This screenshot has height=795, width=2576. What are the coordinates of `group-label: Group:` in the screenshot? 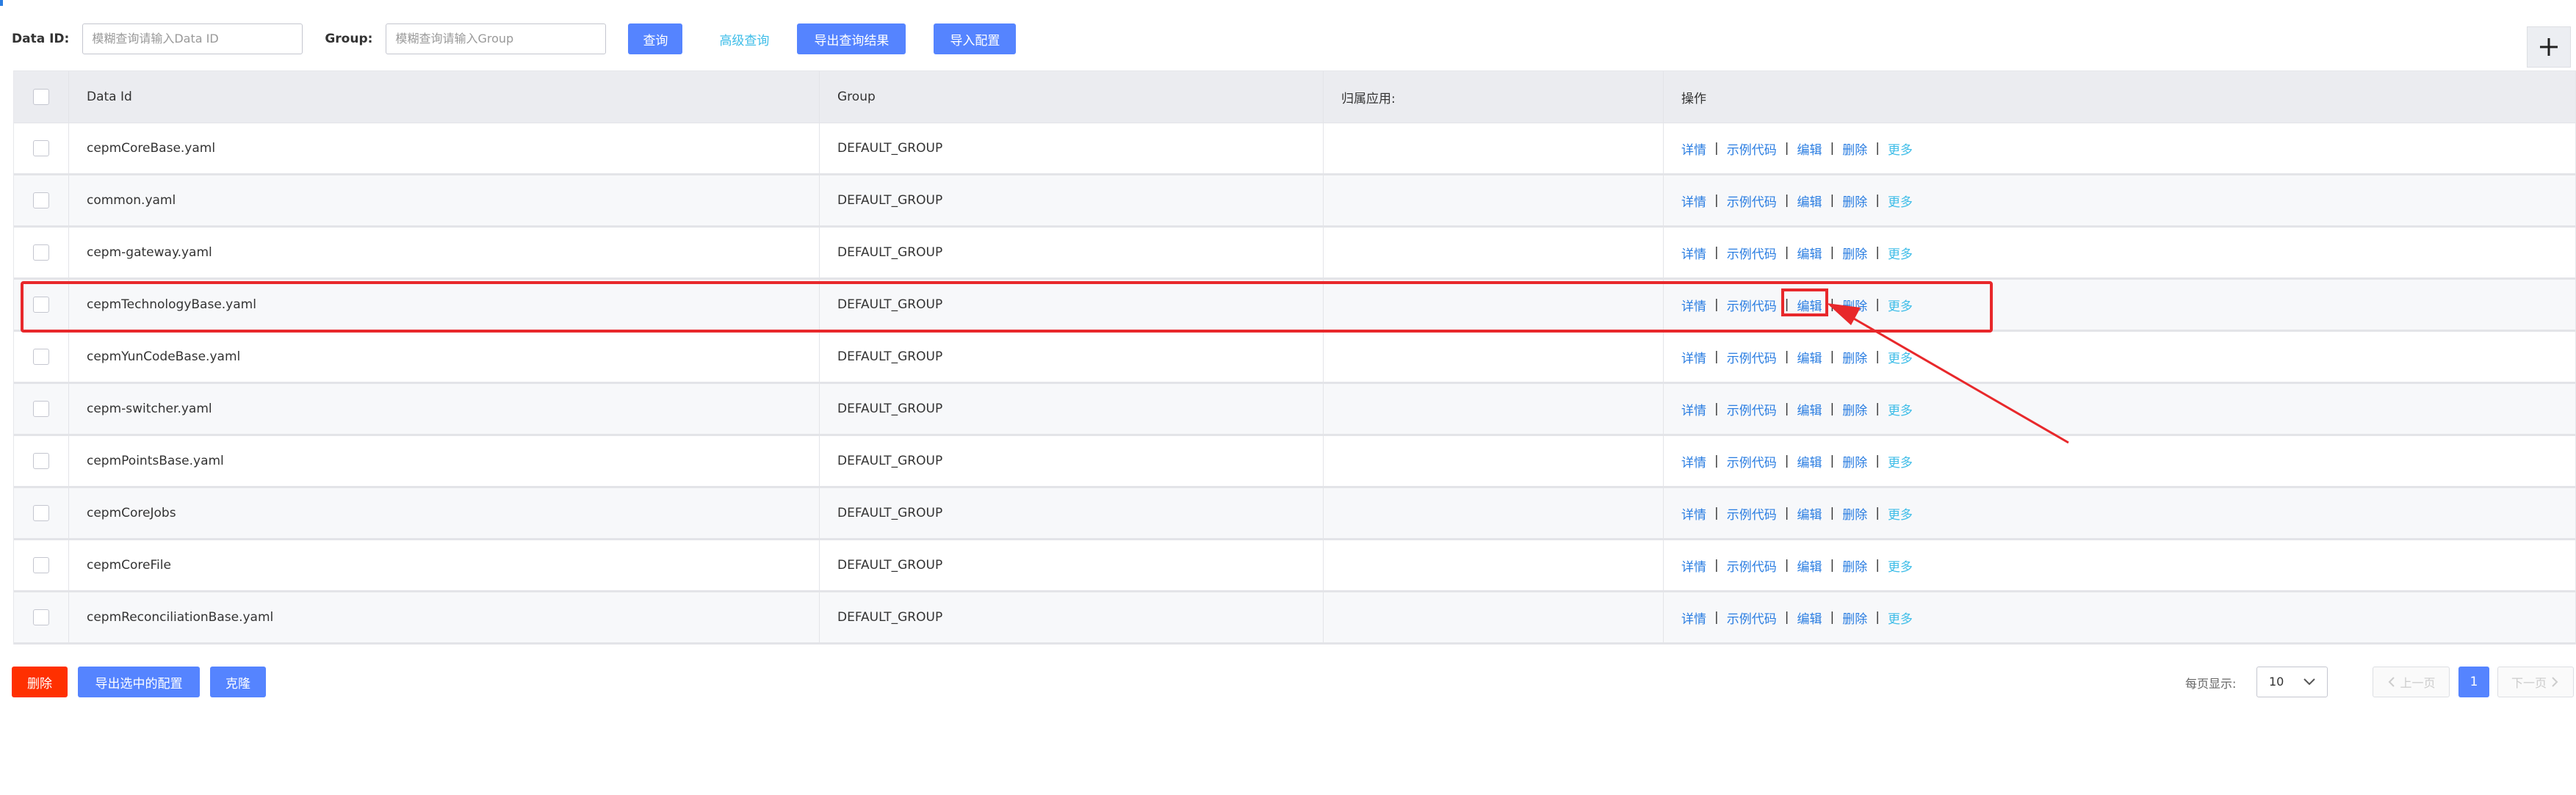 It's located at (349, 39).